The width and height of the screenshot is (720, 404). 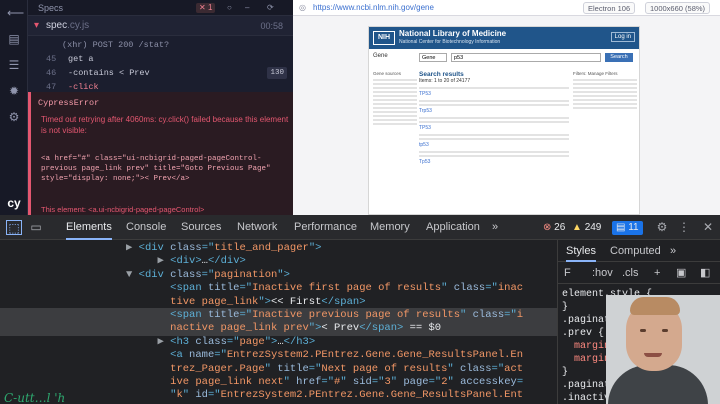 I want to click on runs-icon: ☰, so click(x=14, y=65).